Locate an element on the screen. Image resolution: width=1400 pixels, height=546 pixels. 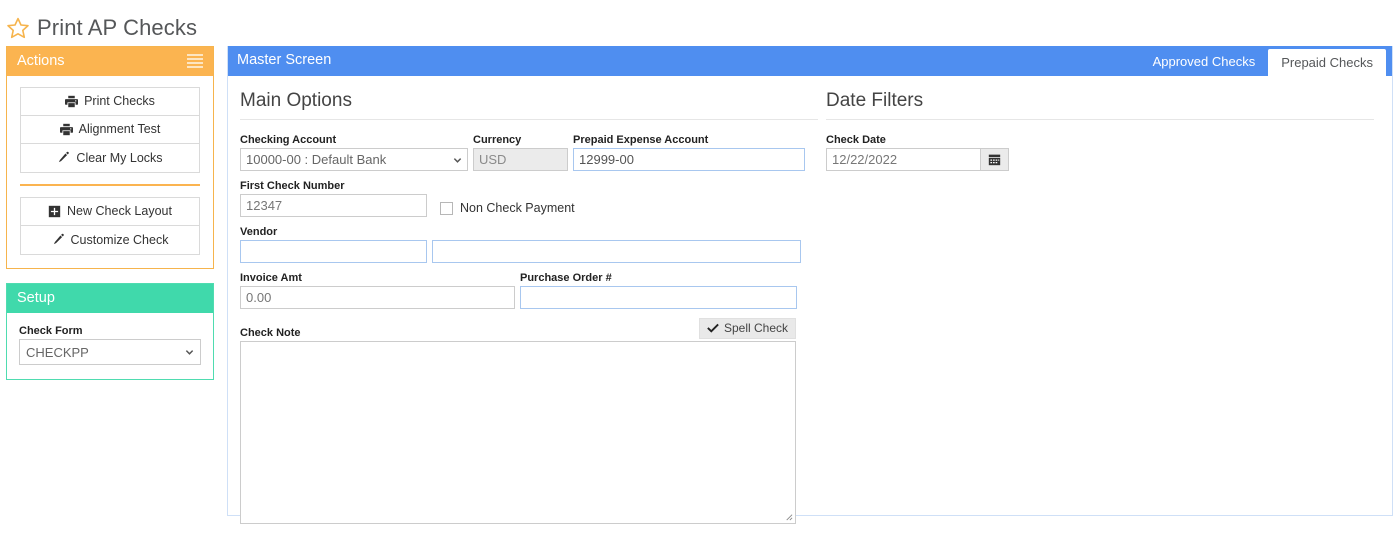
vendor-name-field is located at coordinates (616, 251).